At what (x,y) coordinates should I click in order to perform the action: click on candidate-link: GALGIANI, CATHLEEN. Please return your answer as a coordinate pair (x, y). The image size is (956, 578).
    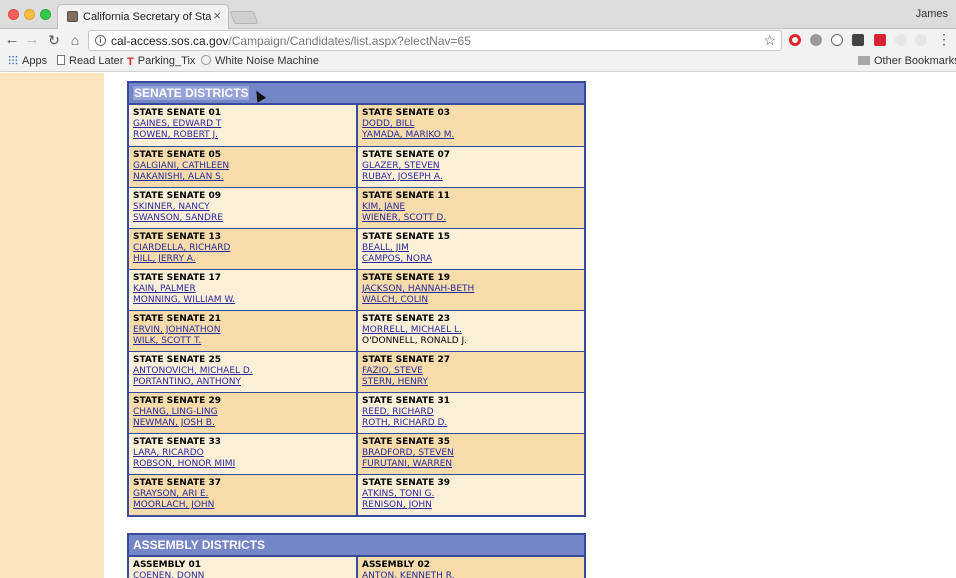
    Looking at the image, I should click on (242, 166).